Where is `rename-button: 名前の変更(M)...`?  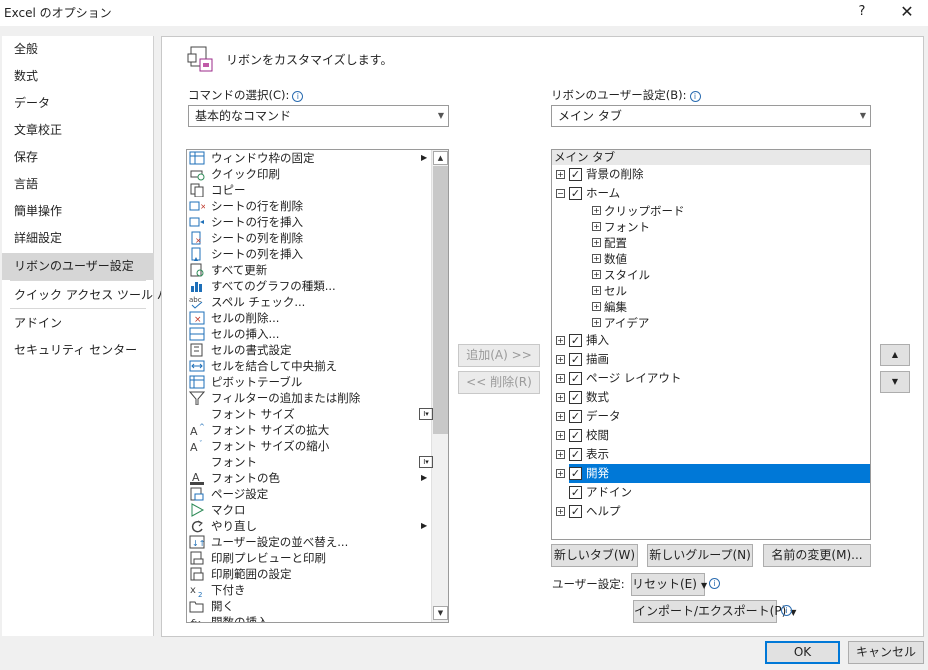 rename-button: 名前の変更(M)... is located at coordinates (817, 555).